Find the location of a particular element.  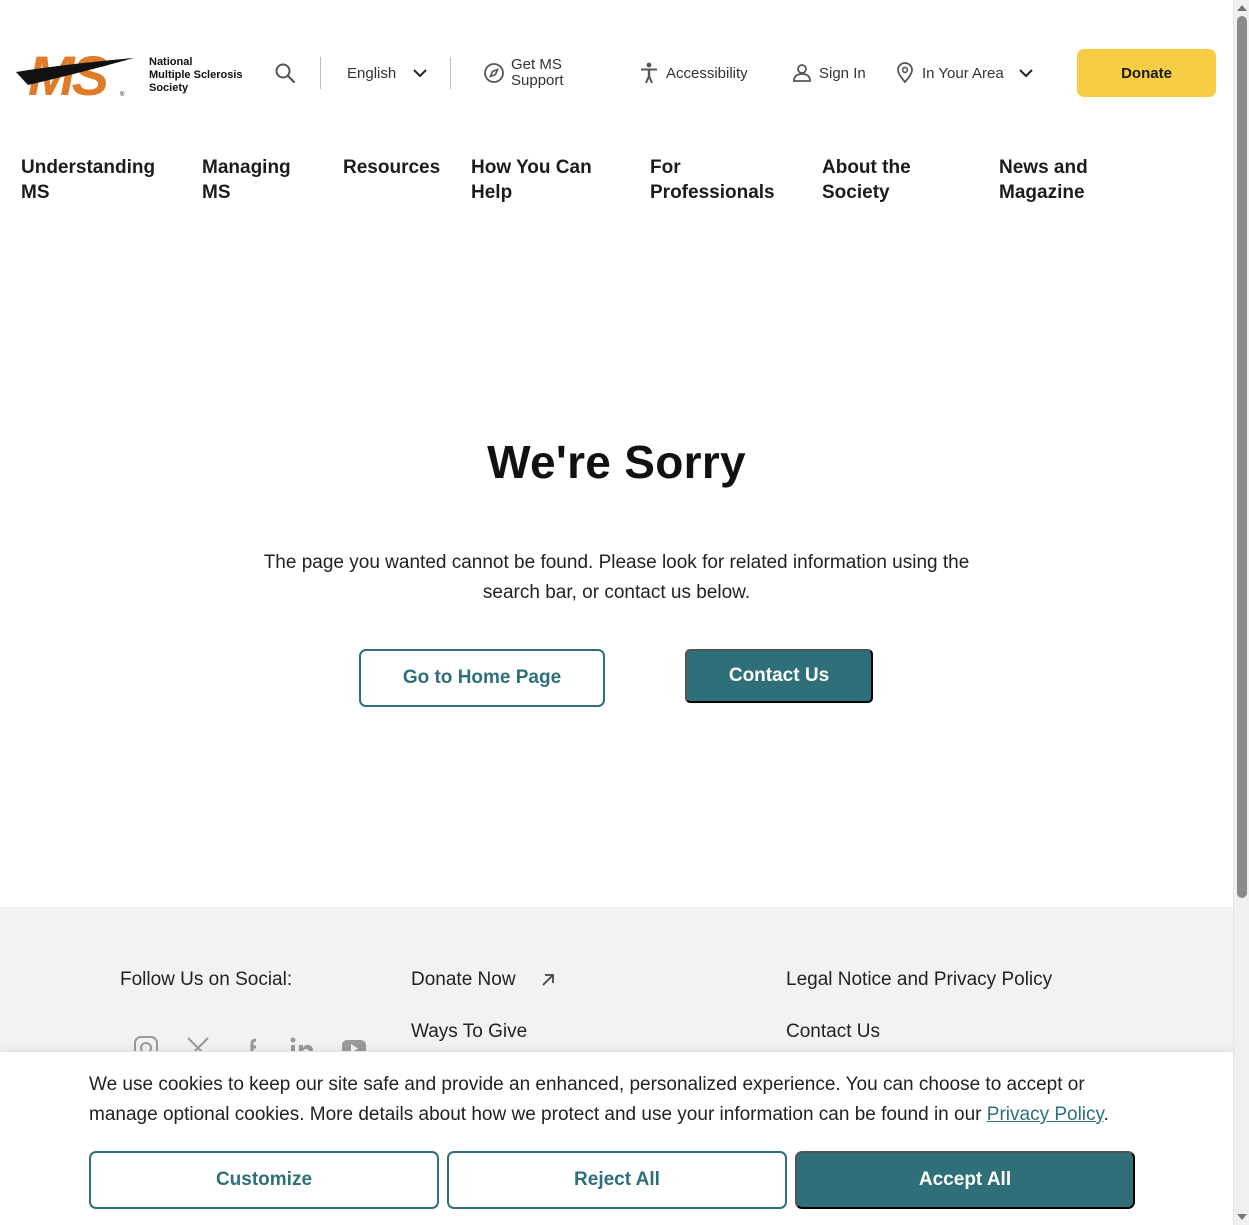

in-your-area-label: In Your Area is located at coordinates (963, 73).